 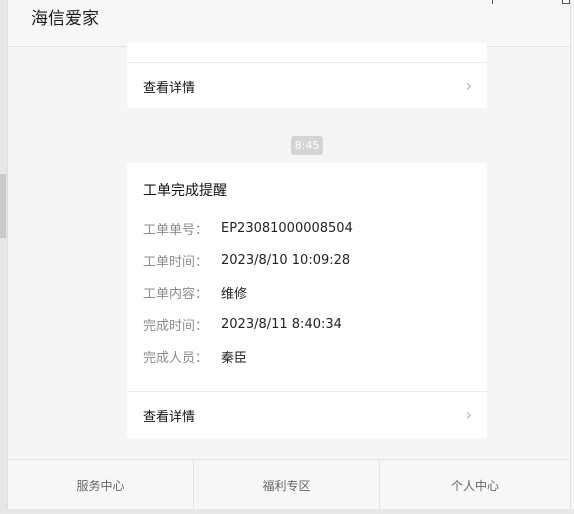 I want to click on completion-time-field: 完成时间： 2023/8/11 8:40:34, so click(x=242, y=324).